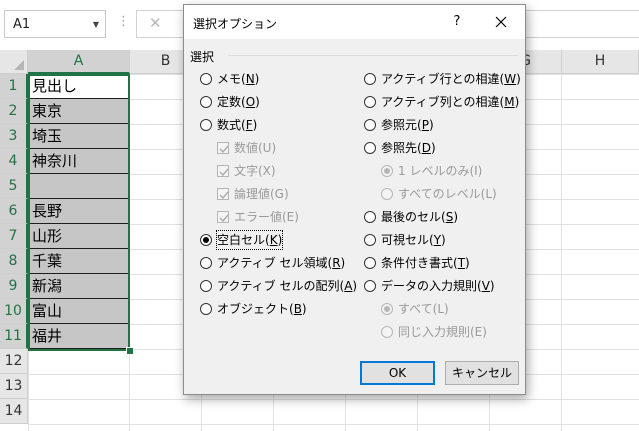  Describe the element at coordinates (14, 336) in the screenshot. I see `row-header-11: 11` at that location.